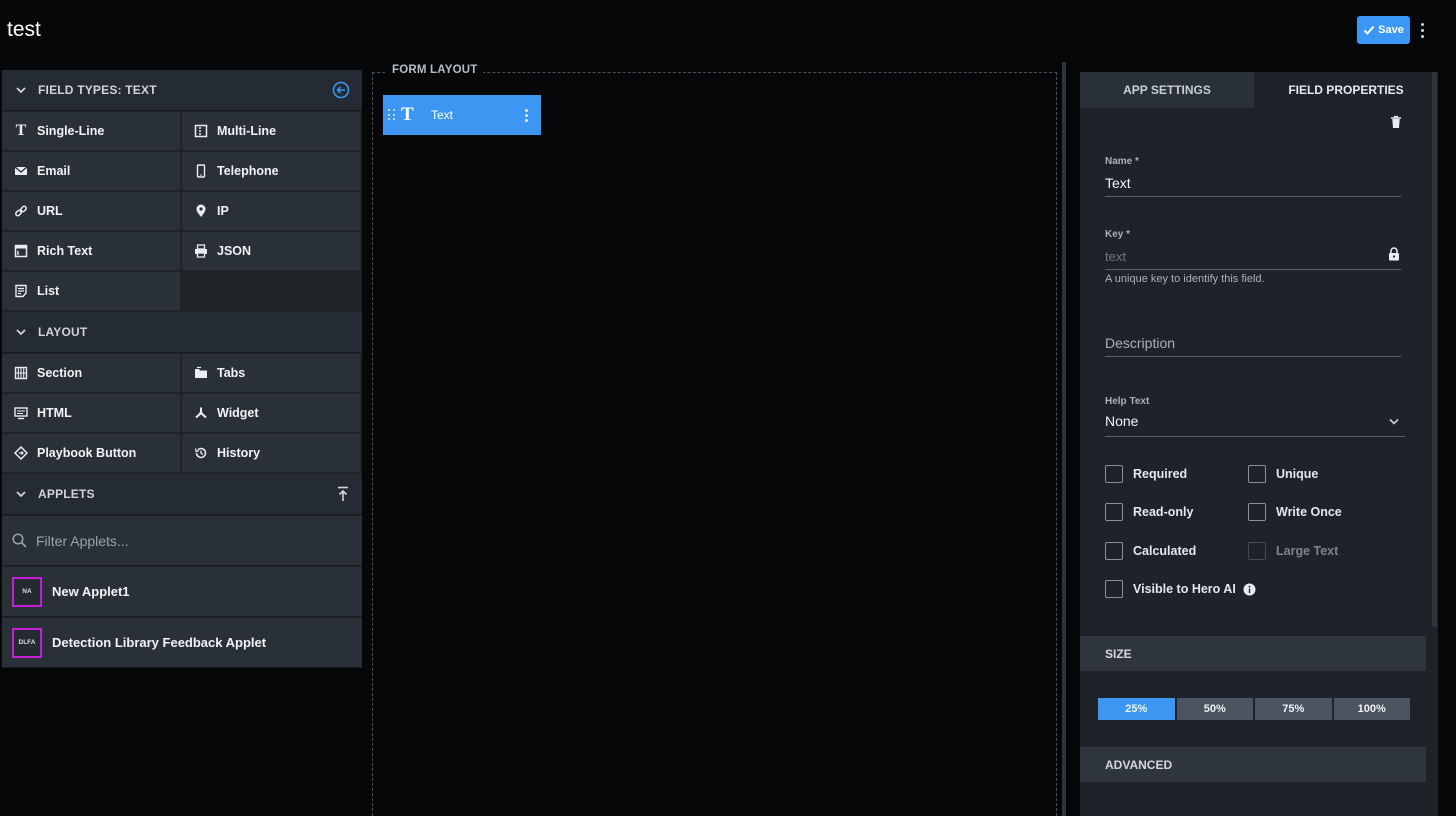  I want to click on size-selector: 25% 50% 75% 100%, so click(1254, 709).